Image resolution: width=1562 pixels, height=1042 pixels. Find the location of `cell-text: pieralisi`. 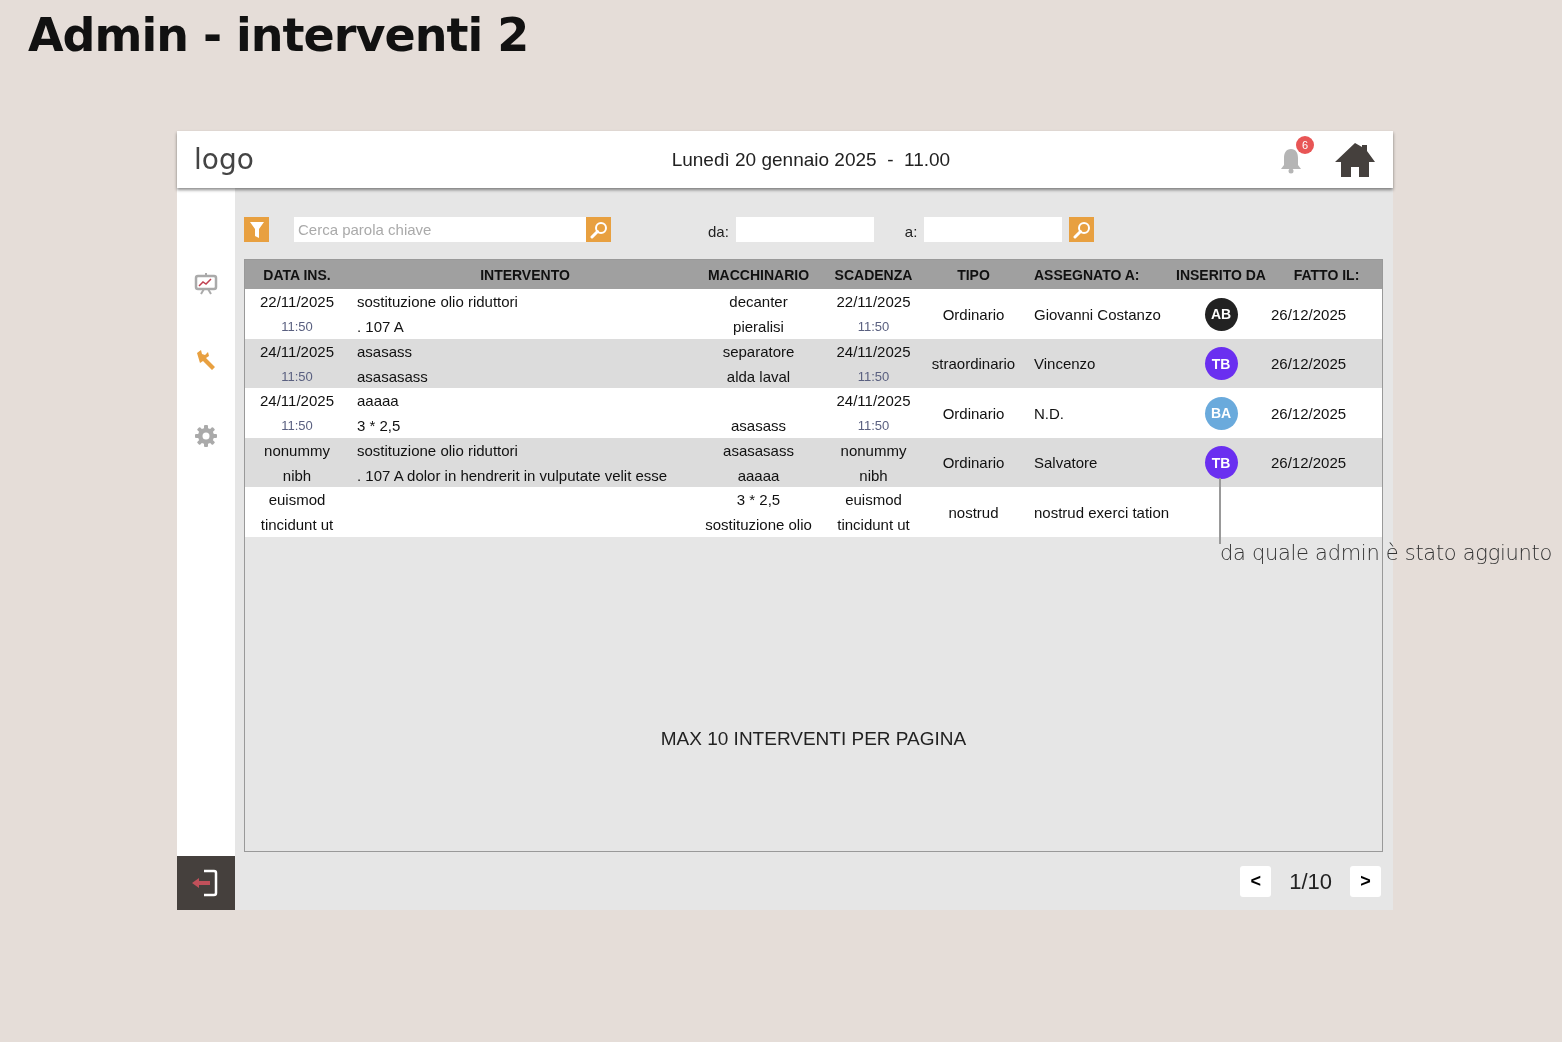

cell-text: pieralisi is located at coordinates (758, 326).